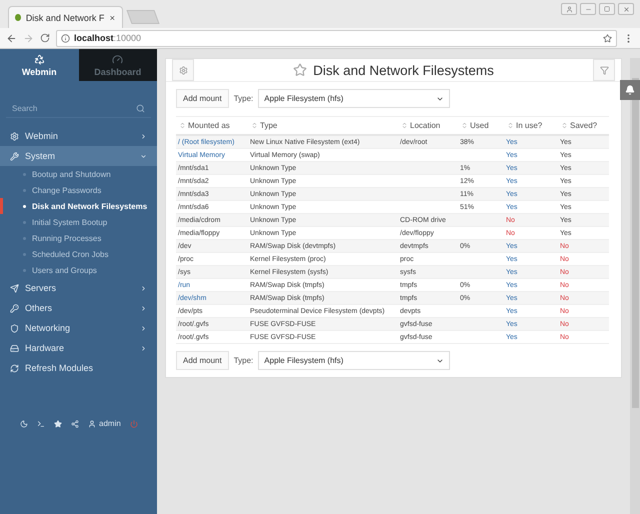  Describe the element at coordinates (140, 108) in the screenshot. I see `search-icon` at that location.